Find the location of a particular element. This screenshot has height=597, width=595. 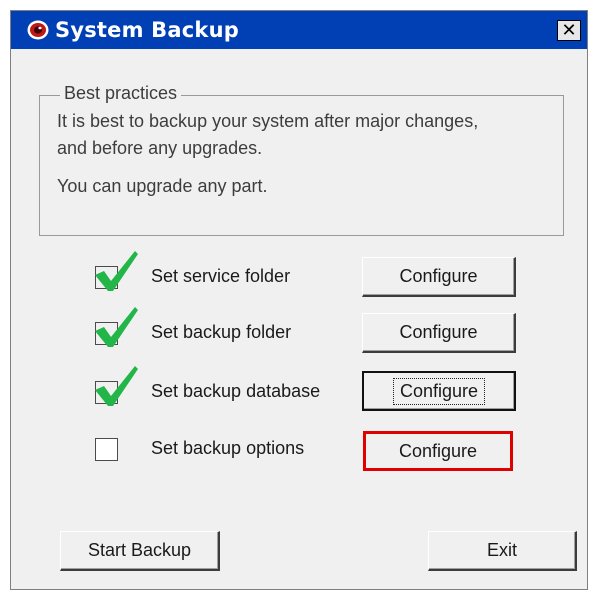

start-backup-label: Start Backup is located at coordinates (139, 550).